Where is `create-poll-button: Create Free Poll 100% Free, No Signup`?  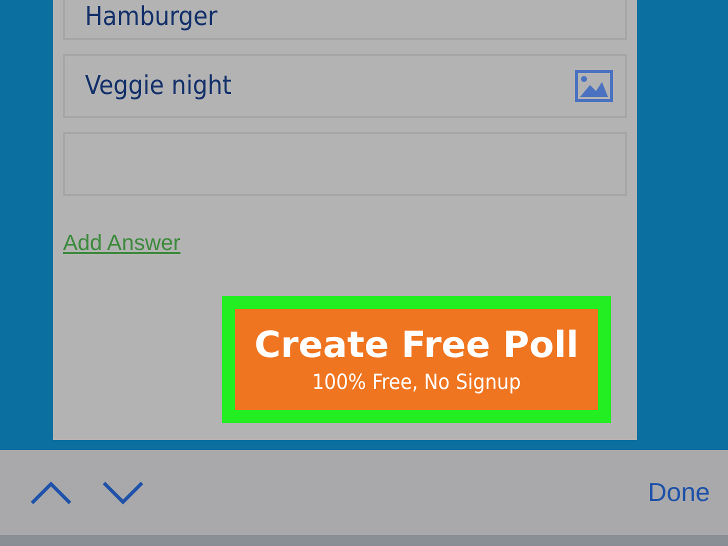
create-poll-button: Create Free Poll 100% Free, No Signup is located at coordinates (416, 359).